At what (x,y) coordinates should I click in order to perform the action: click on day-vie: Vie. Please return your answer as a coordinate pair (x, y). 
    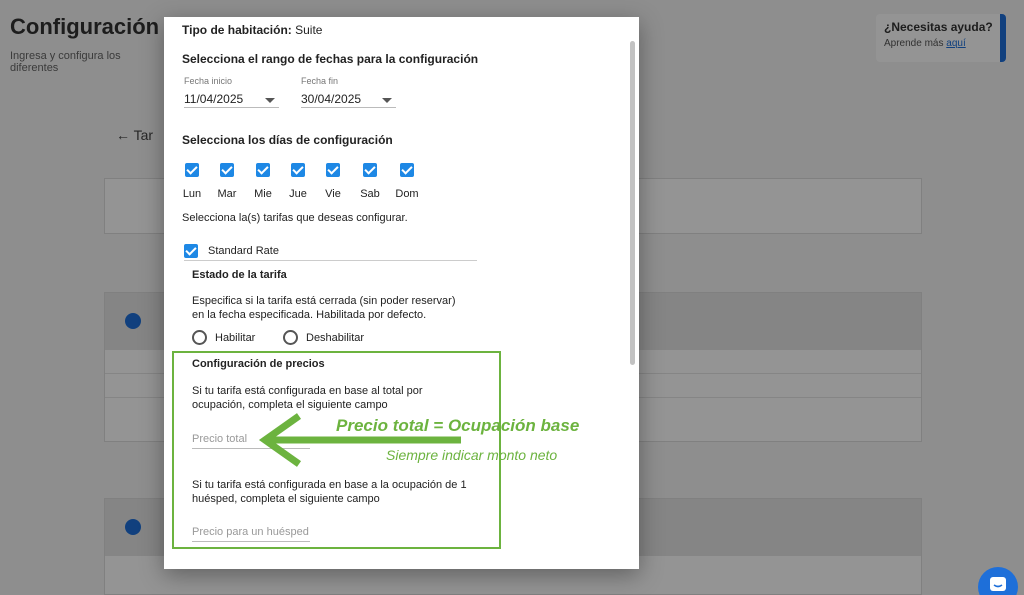
    Looking at the image, I should click on (333, 181).